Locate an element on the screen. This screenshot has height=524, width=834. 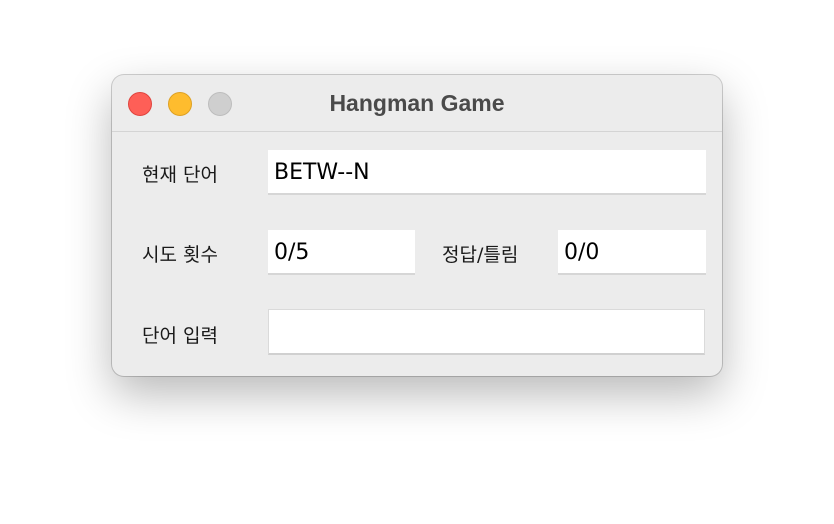
window-title: Hangman Game is located at coordinates (417, 103).